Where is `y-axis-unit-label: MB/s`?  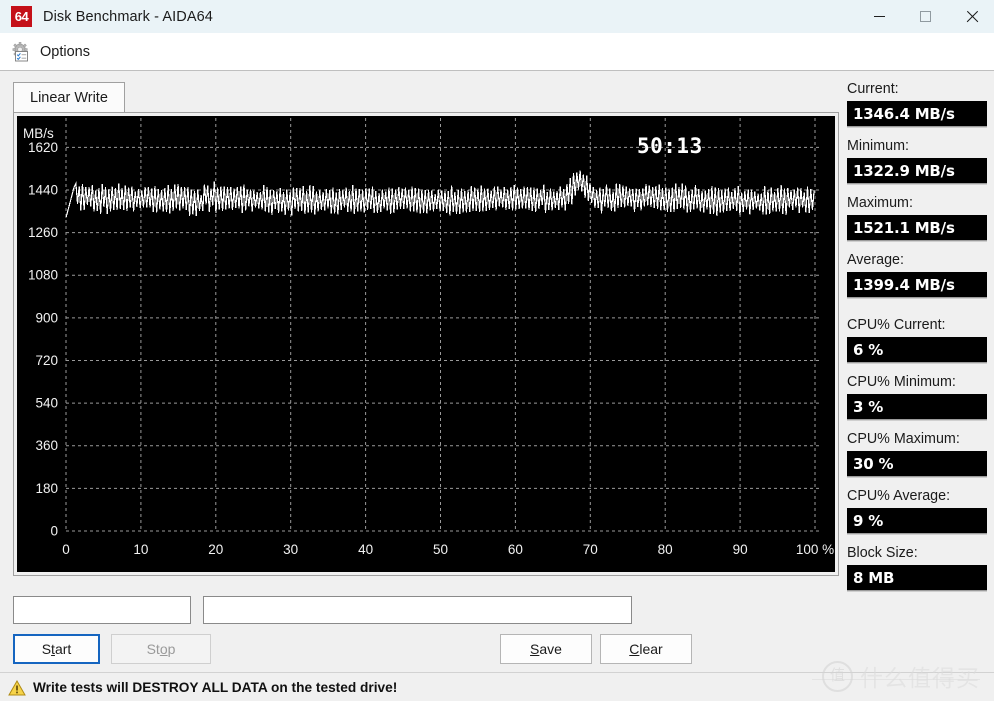 y-axis-unit-label: MB/s is located at coordinates (38, 133).